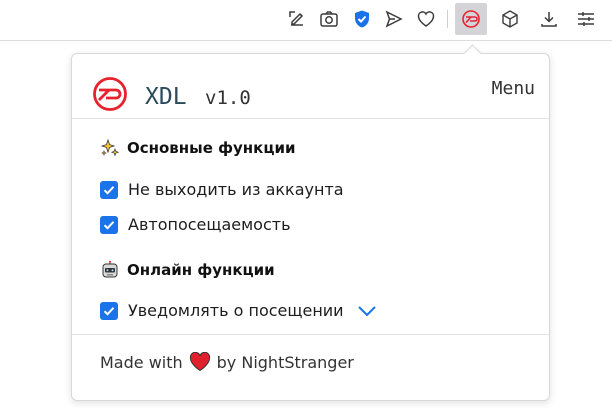 The width and height of the screenshot is (612, 408). I want to click on robot-icon, so click(110, 270).